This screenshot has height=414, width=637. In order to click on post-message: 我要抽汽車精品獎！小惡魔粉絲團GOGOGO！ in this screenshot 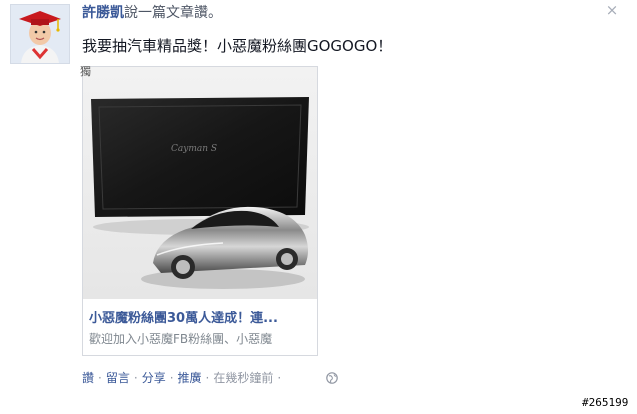, I will do `click(237, 46)`.